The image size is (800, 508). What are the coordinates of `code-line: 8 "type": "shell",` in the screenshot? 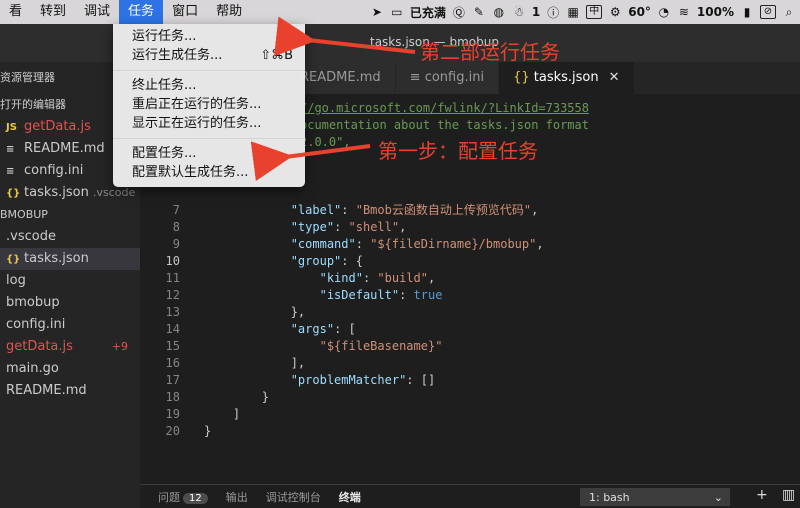 It's located at (470, 227).